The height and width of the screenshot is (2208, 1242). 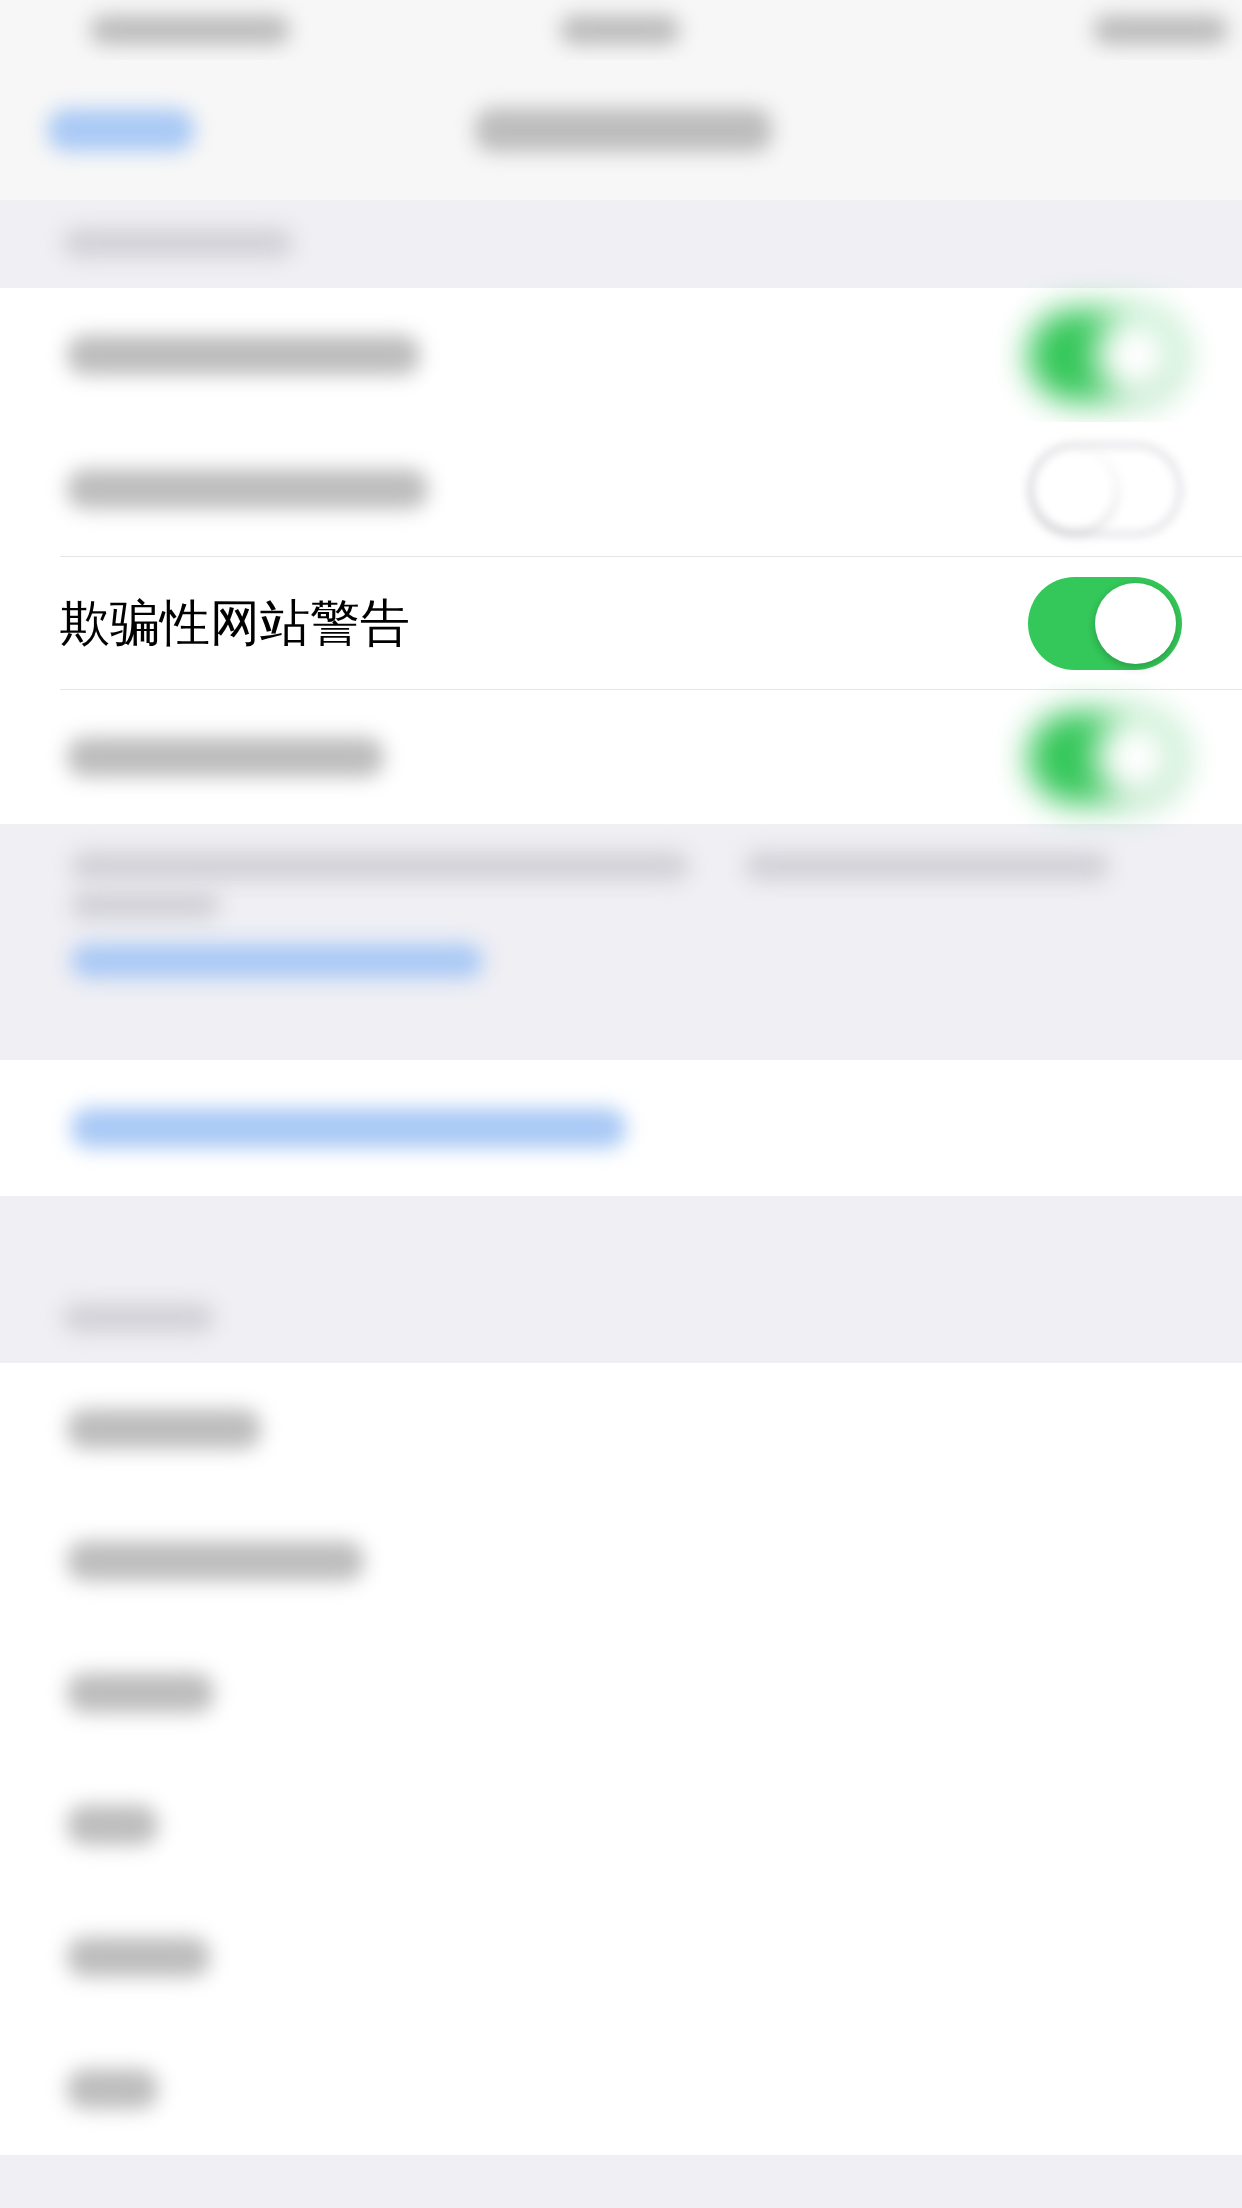 What do you see at coordinates (235, 623) in the screenshot?
I see `setting-label: 欺骗性网站警告` at bounding box center [235, 623].